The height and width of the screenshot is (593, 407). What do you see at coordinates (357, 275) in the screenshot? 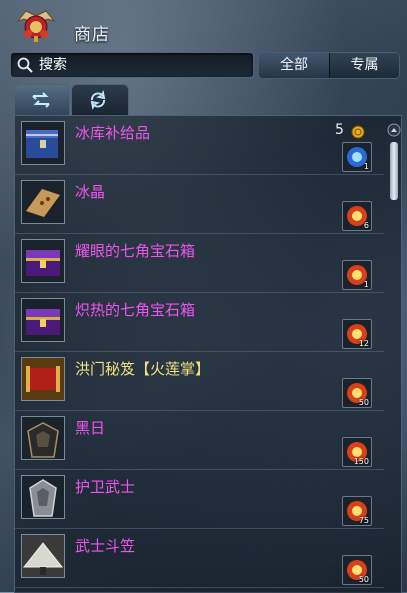
I see `fire-orb-icon: 1` at bounding box center [357, 275].